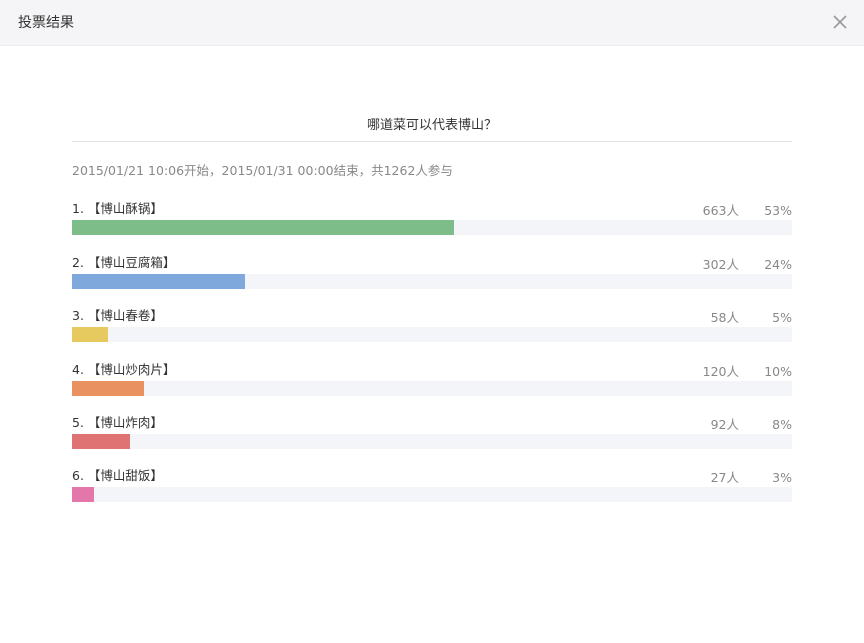 This screenshot has height=643, width=864. I want to click on option-label: 2. 【博山豆腐箱】, so click(124, 262).